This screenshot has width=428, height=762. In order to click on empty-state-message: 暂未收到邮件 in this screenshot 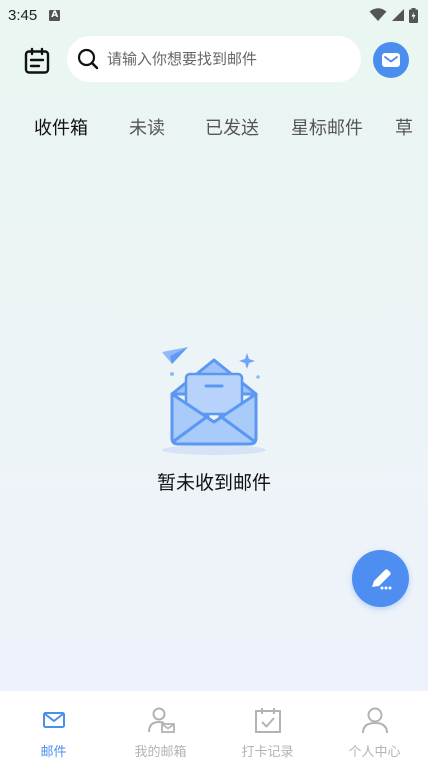, I will do `click(213, 483)`.